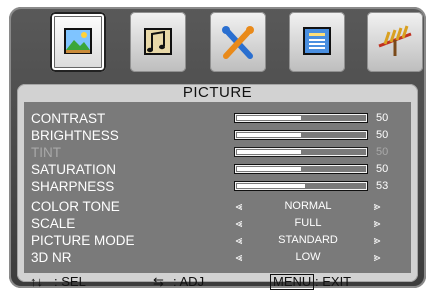  Describe the element at coordinates (217, 118) in the screenshot. I see `contrast-row: CONTRAST 50` at that location.